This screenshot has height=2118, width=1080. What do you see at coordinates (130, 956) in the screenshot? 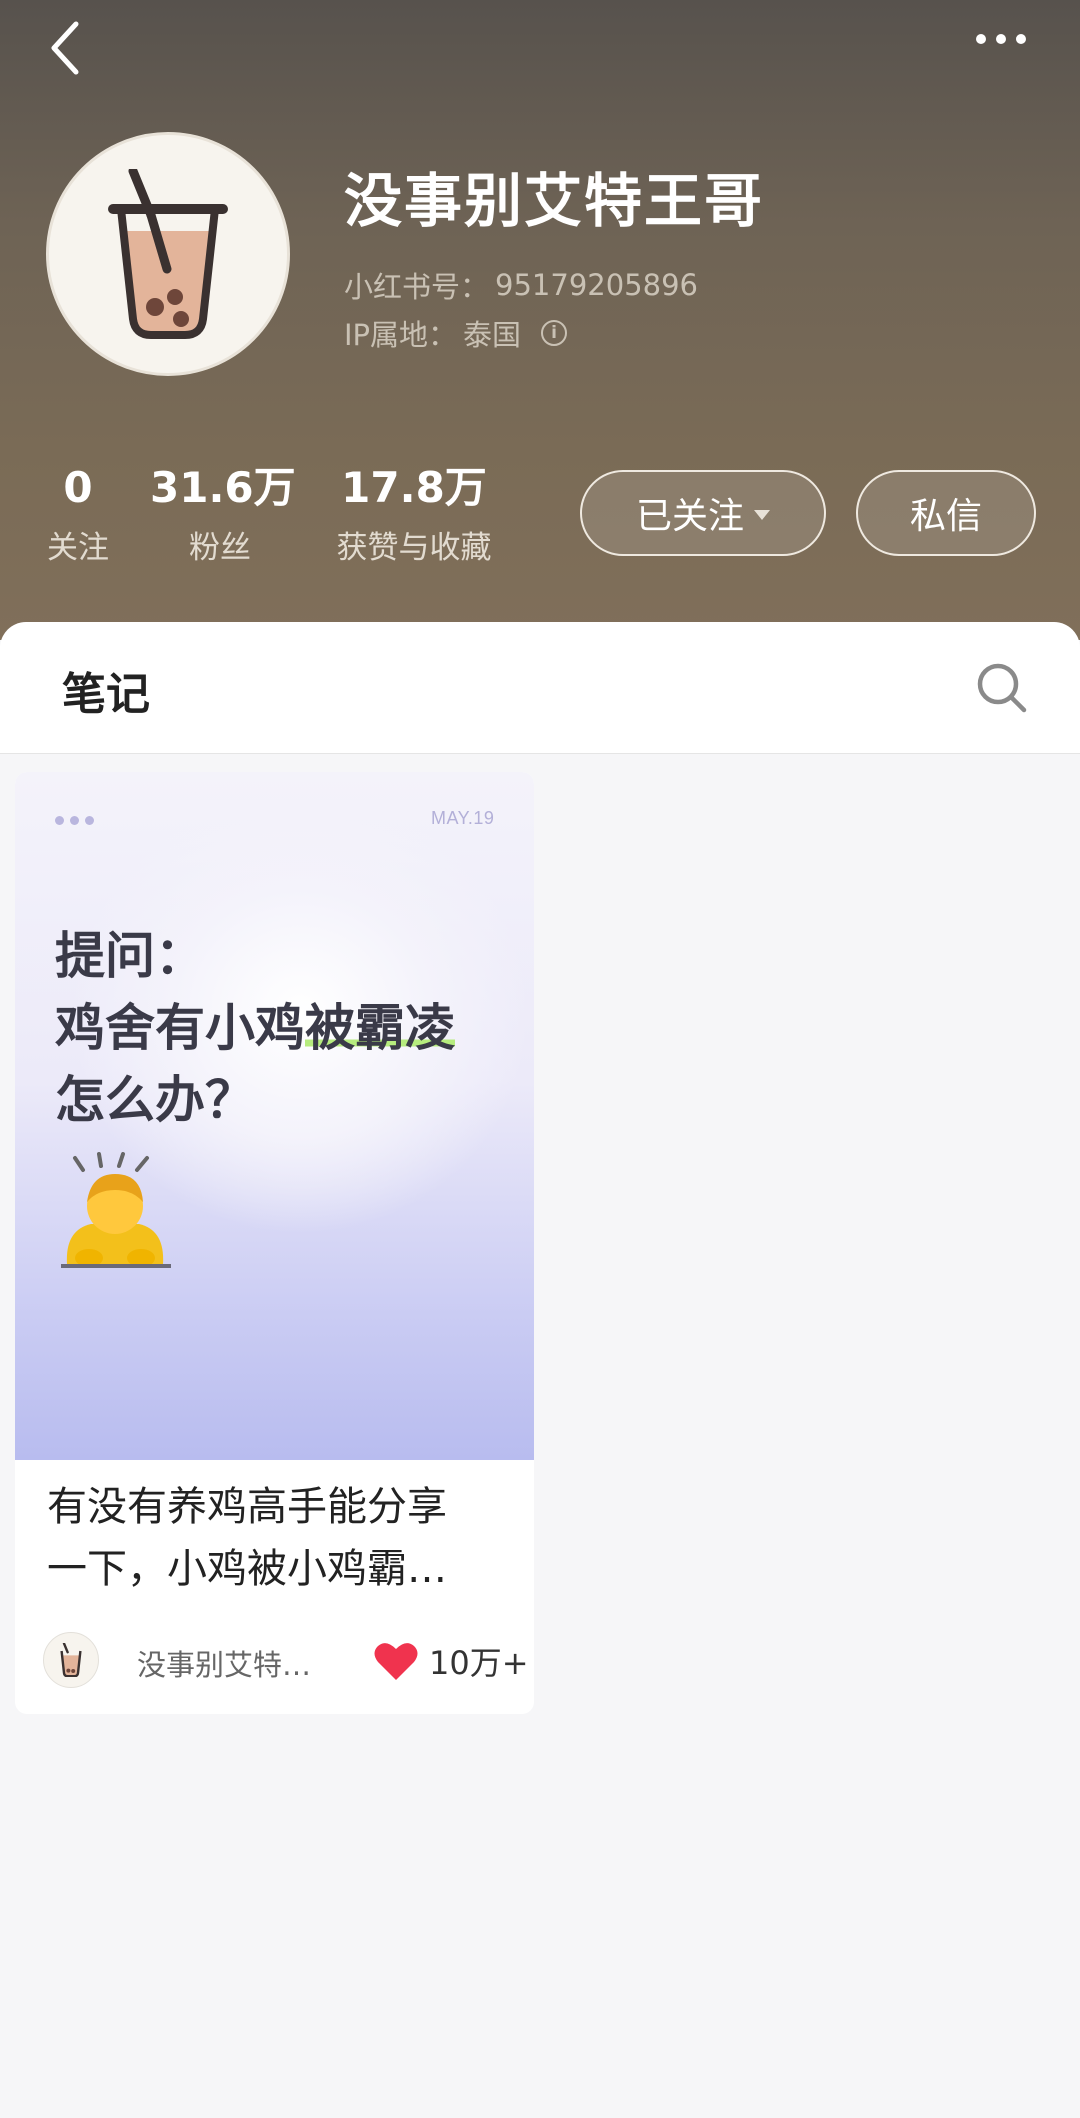
I see `cover-title-line: 提问：` at bounding box center [130, 956].